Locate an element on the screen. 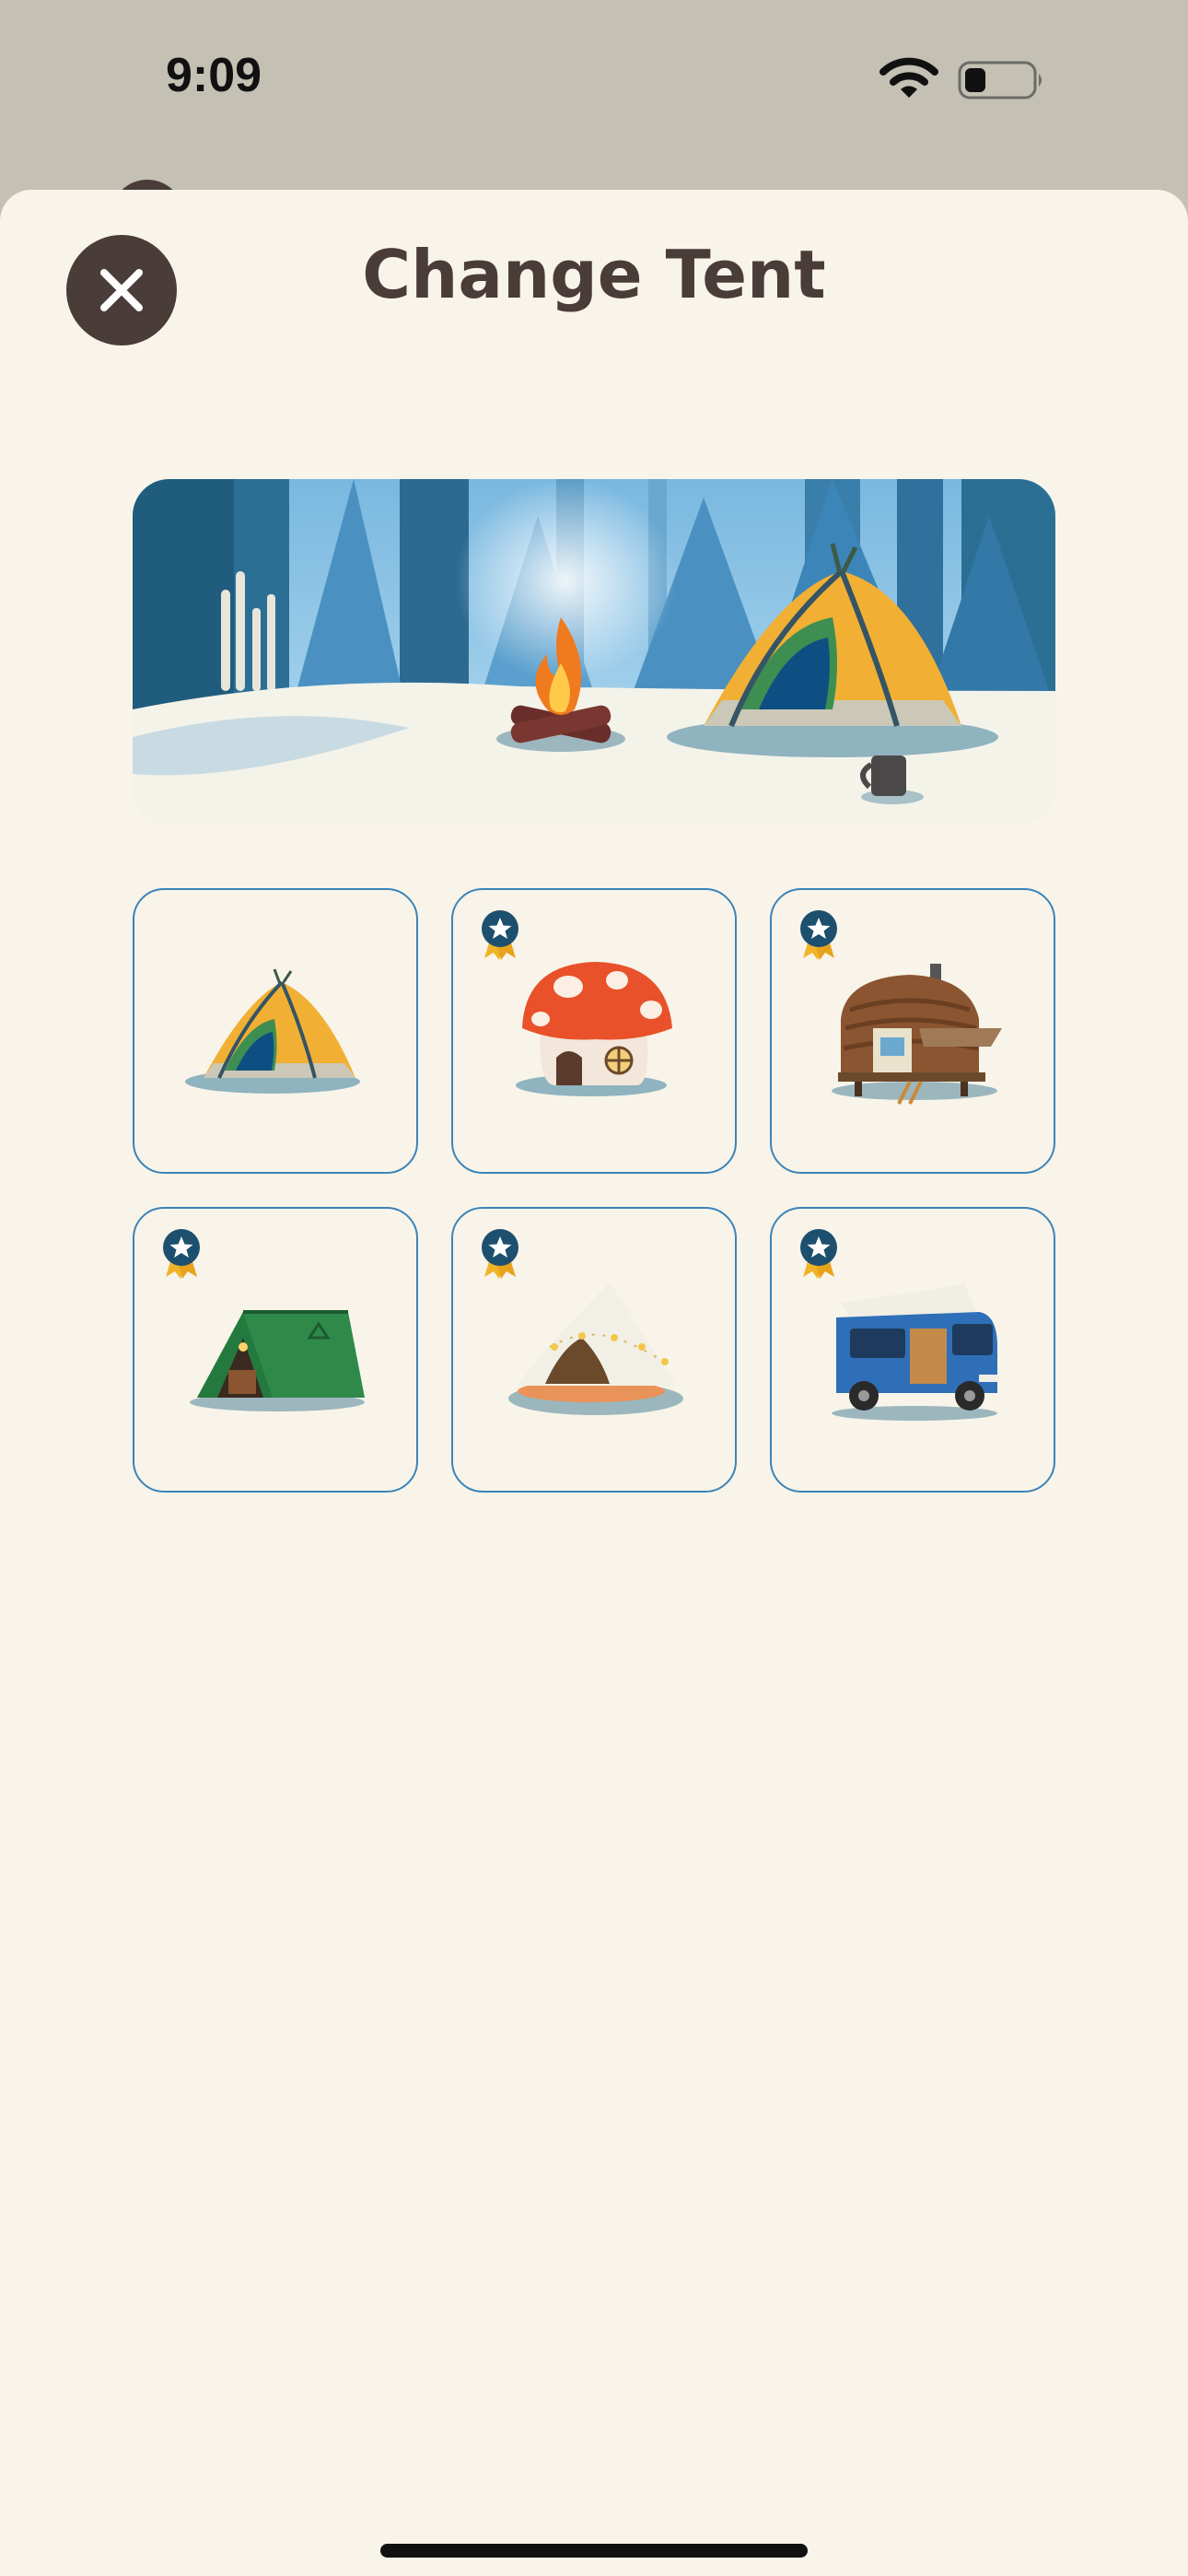 The height and width of the screenshot is (2576, 1188). page-title: Change Tent is located at coordinates (594, 274).